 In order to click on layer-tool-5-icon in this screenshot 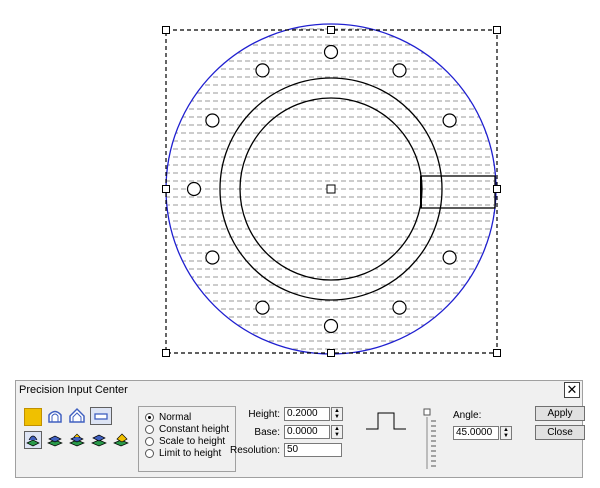, I will do `click(121, 440)`.